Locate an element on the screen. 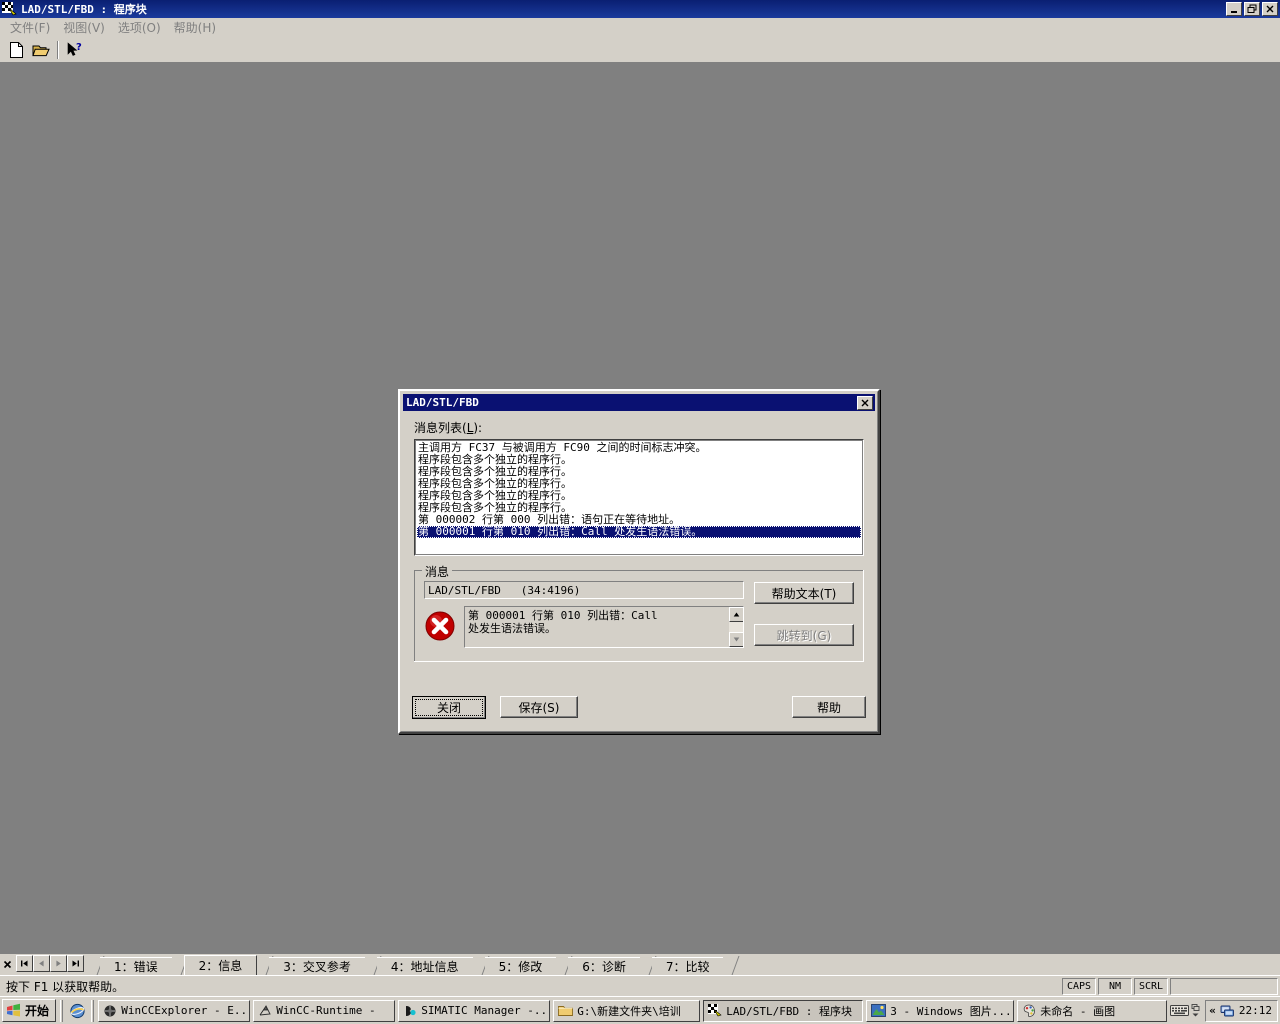 This screenshot has height=1024, width=1280. tabstrip-close-icon is located at coordinates (7, 964).